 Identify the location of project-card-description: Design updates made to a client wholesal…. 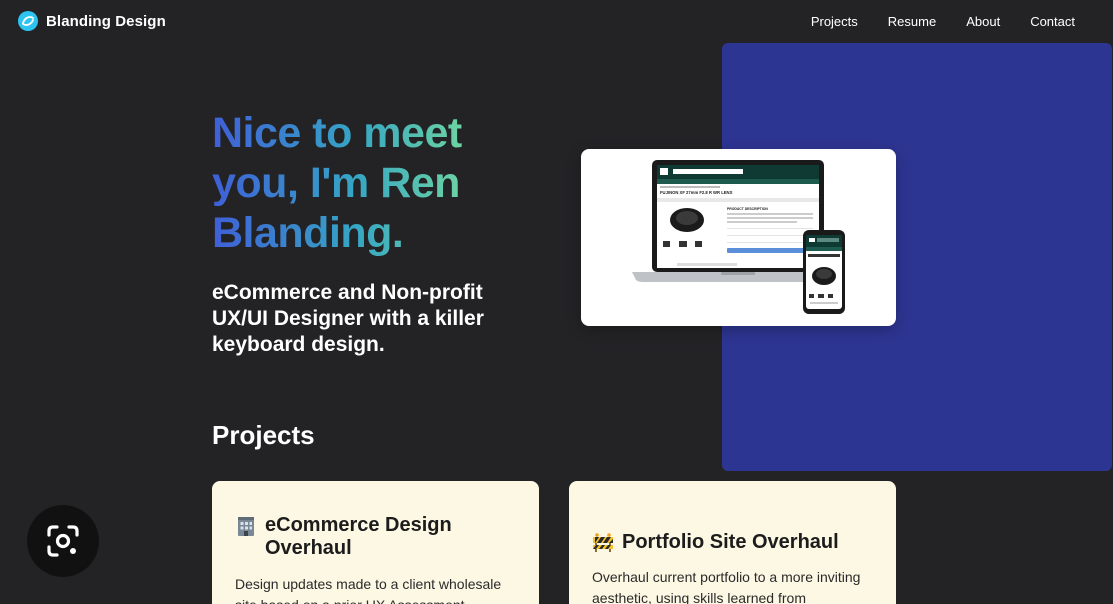
(368, 590).